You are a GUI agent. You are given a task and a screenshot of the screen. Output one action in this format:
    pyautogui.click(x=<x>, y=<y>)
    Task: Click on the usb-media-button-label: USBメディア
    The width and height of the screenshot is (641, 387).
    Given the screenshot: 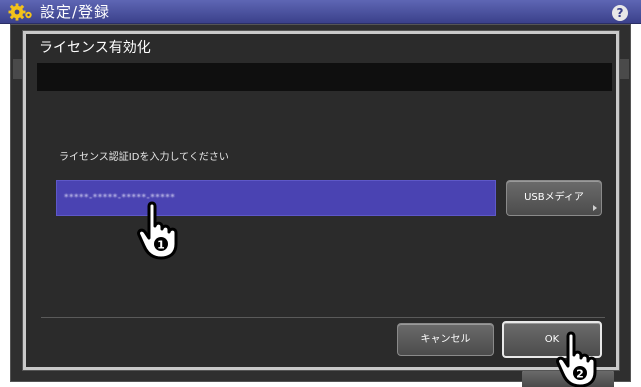 What is the action you would take?
    pyautogui.click(x=554, y=197)
    